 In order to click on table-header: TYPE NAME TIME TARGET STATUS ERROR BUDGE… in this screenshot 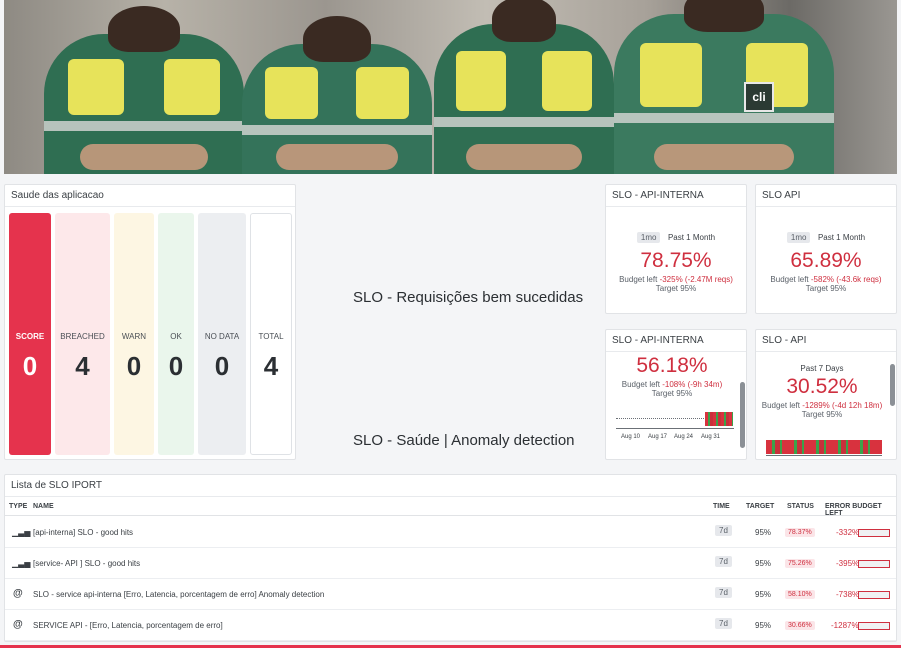, I will do `click(450, 507)`.